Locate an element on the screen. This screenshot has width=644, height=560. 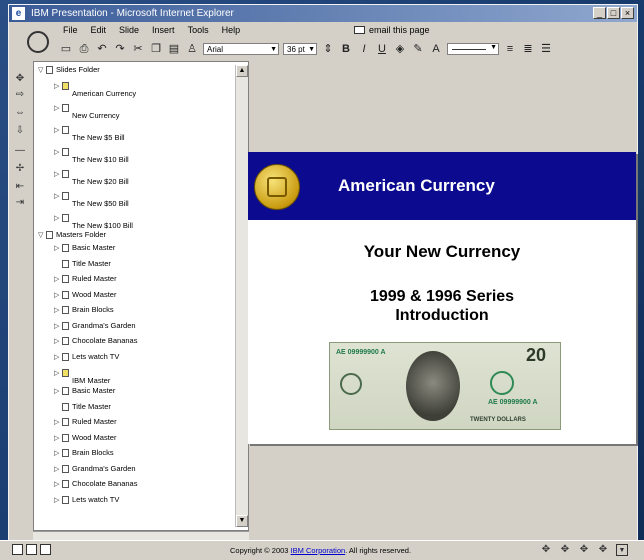
tree-vertical-scrollbar: ▲ ▼ is located at coordinates (241, 296).